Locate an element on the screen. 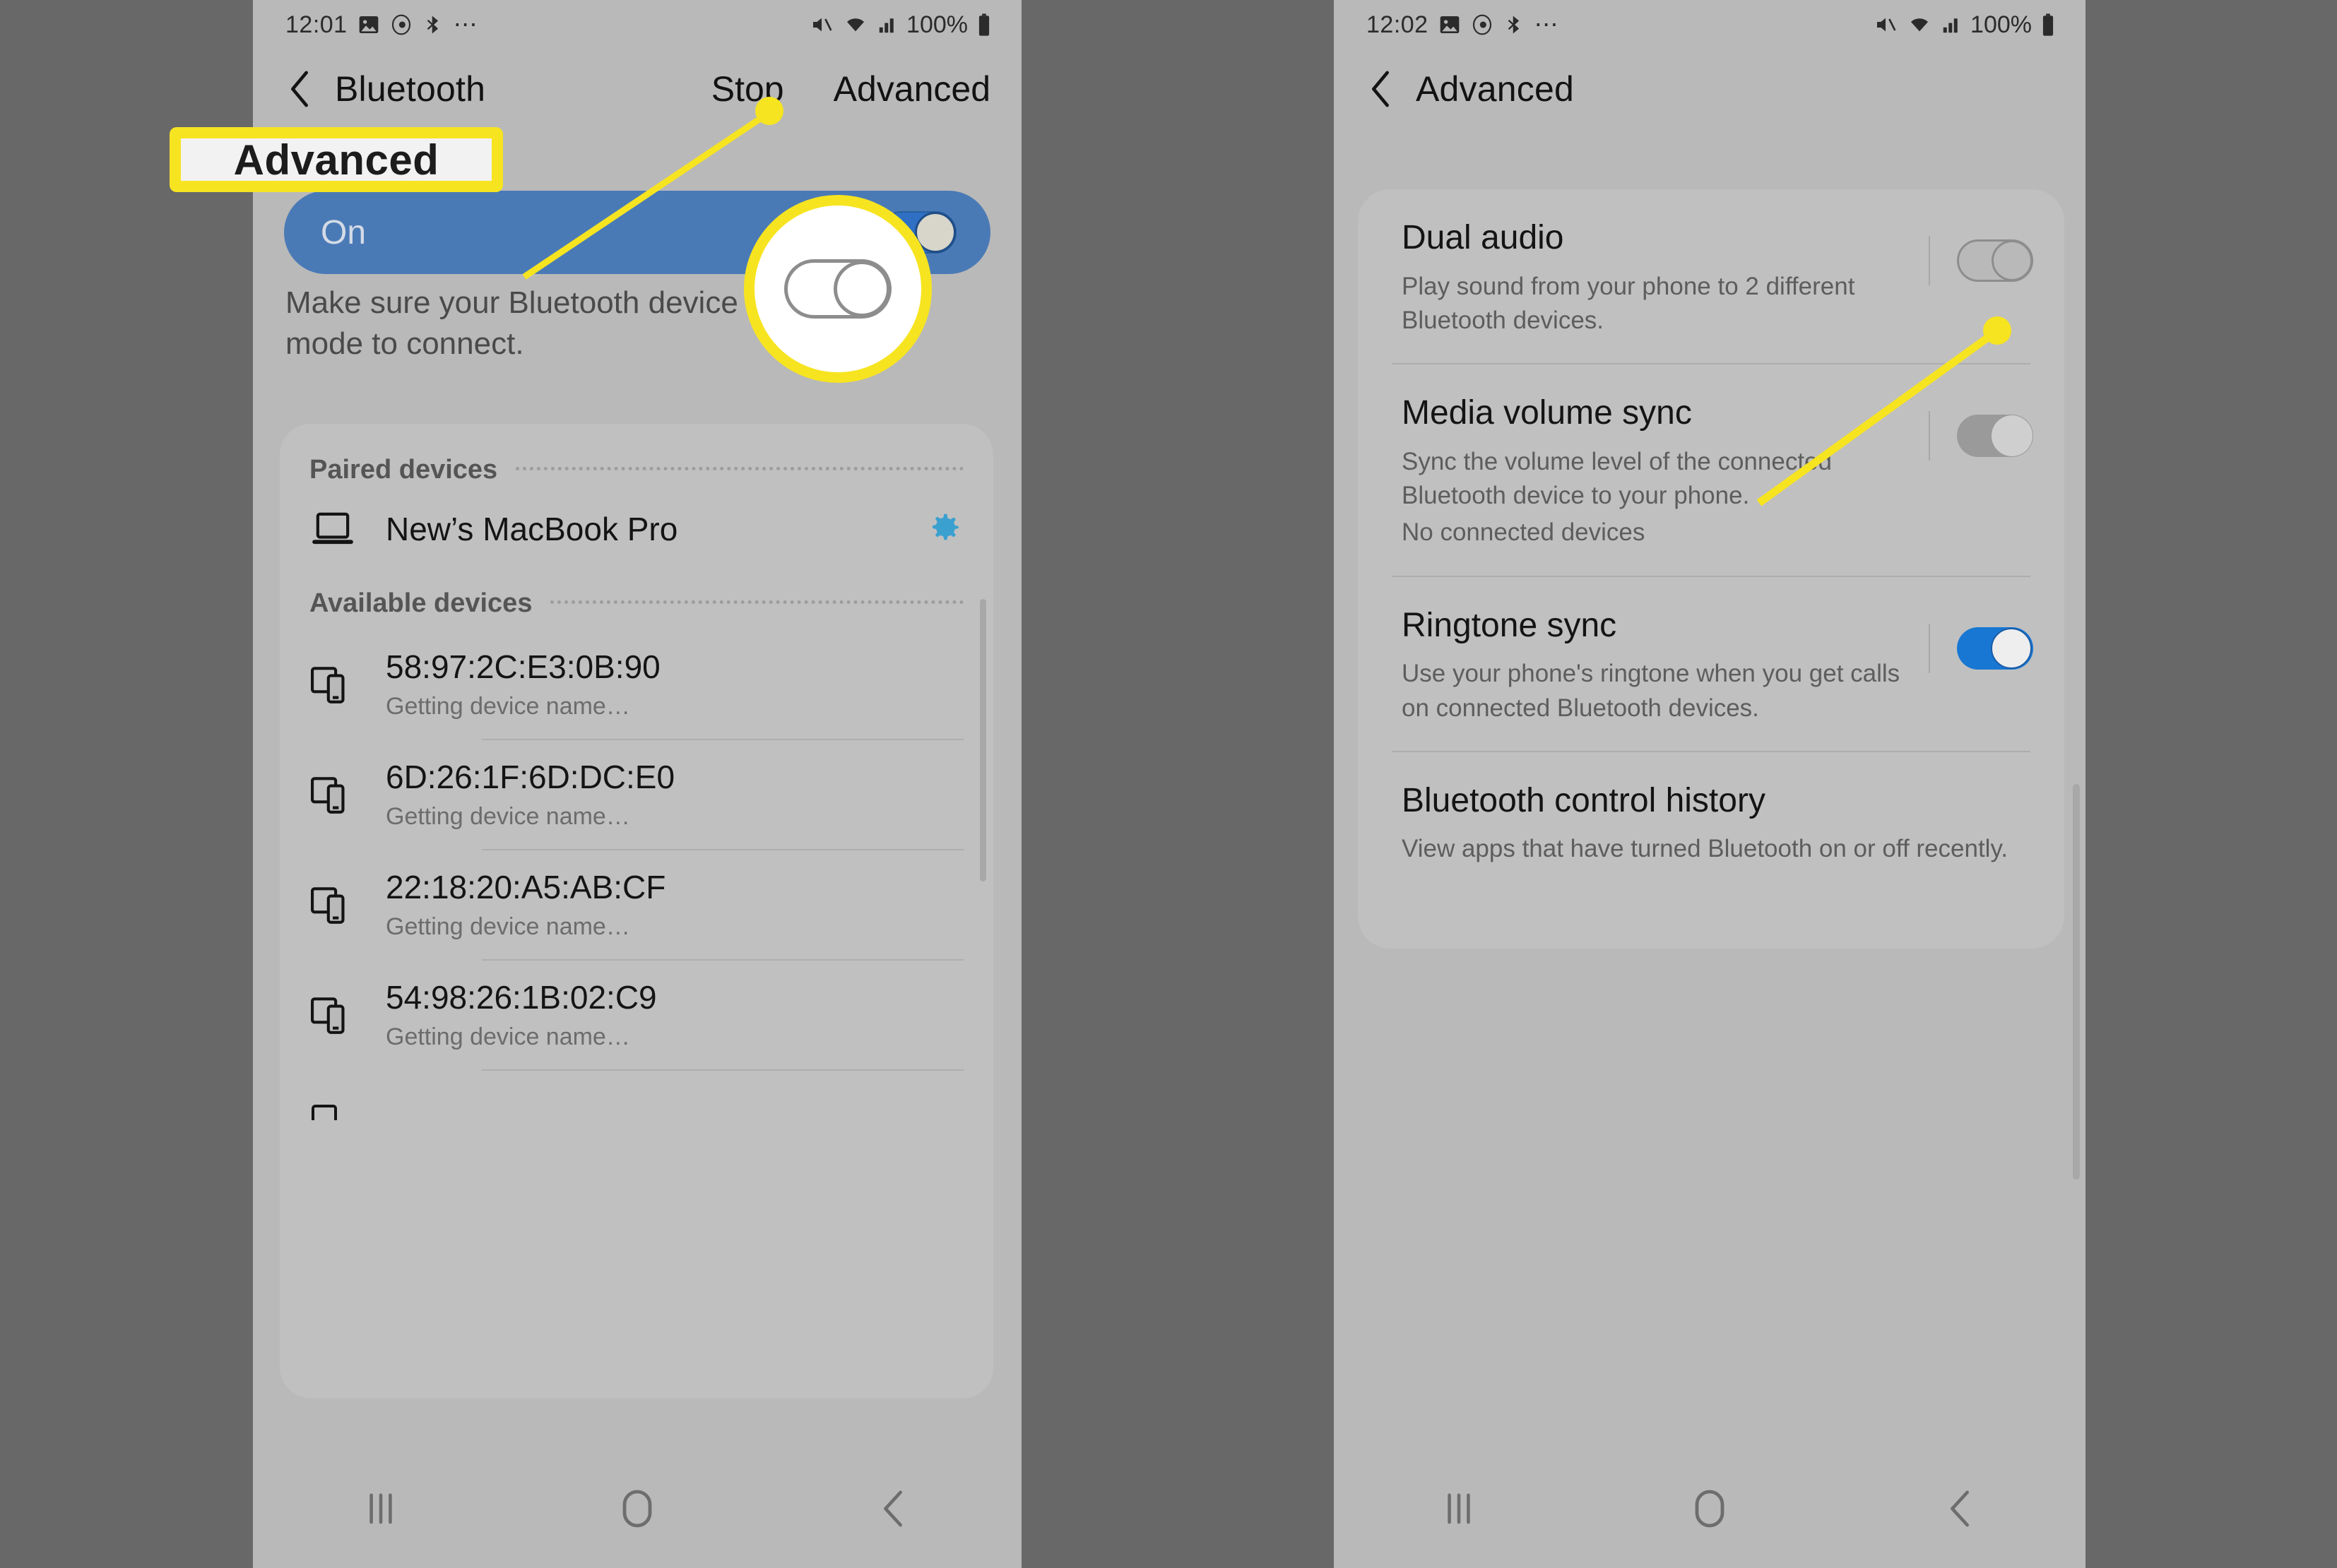 This screenshot has width=2337, height=1568. paired-devices-title: Paired devices is located at coordinates (403, 470).